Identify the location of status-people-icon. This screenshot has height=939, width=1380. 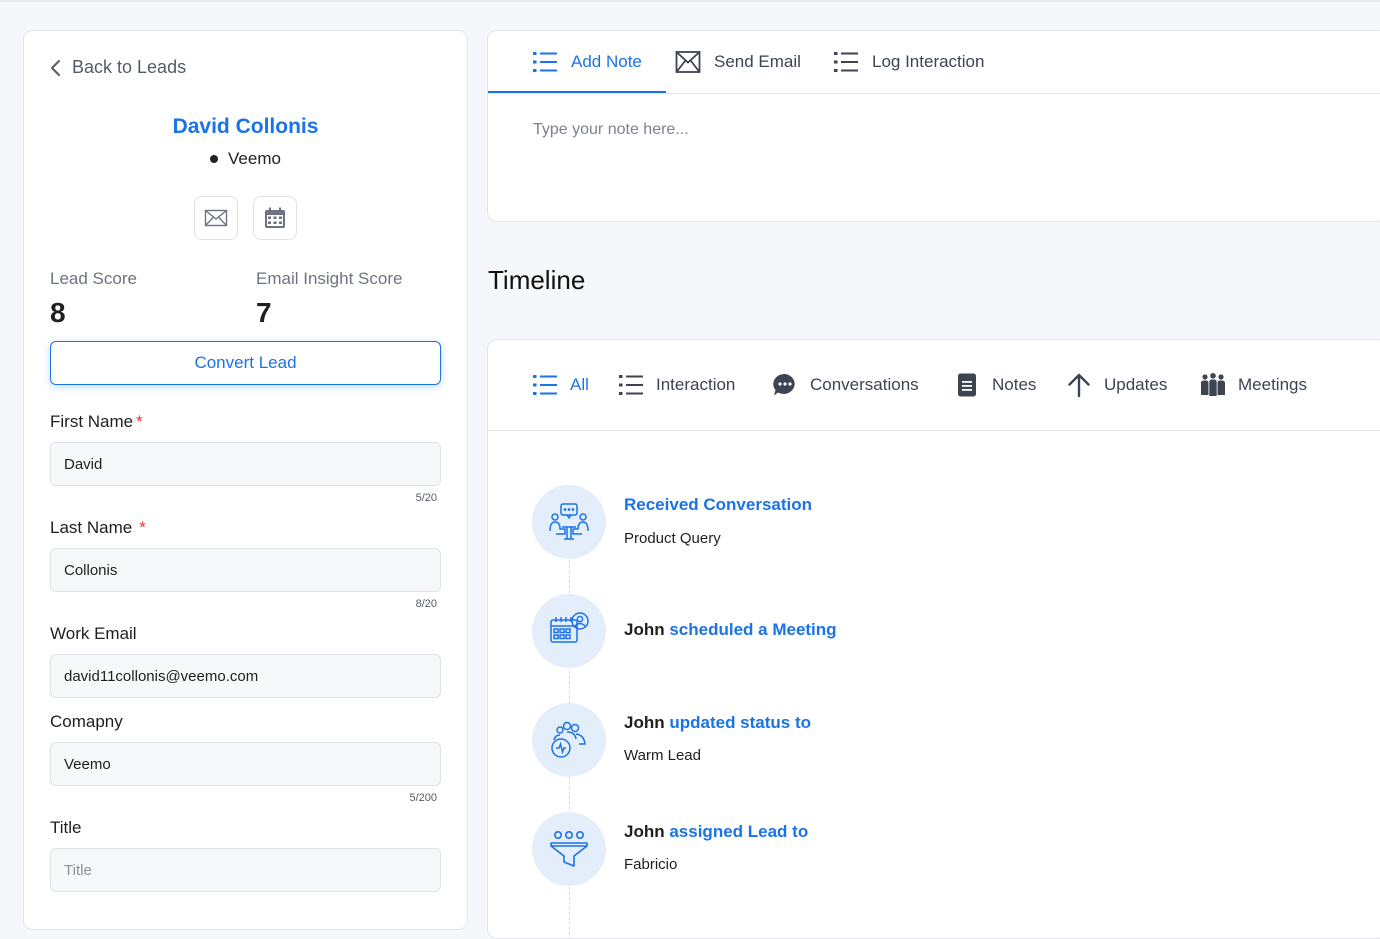
(568, 739).